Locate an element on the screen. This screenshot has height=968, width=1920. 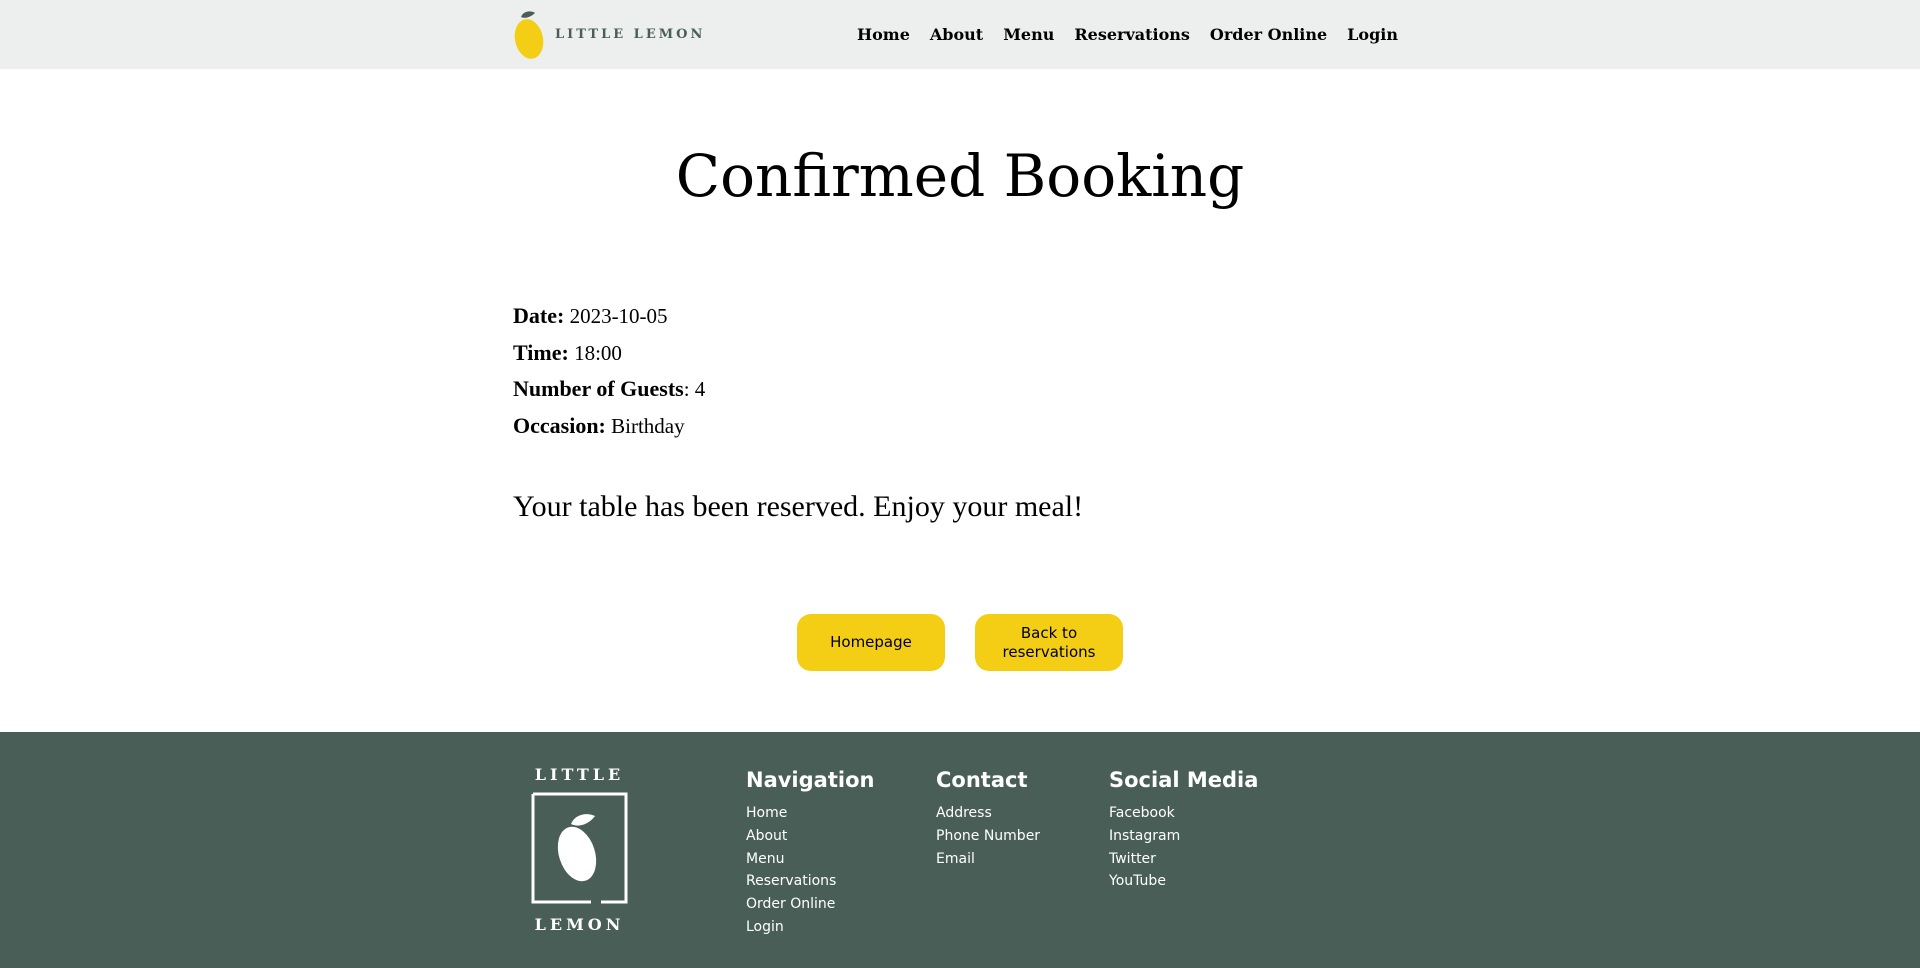
guests-row: Number of Guests: 4 is located at coordinates (609, 389).